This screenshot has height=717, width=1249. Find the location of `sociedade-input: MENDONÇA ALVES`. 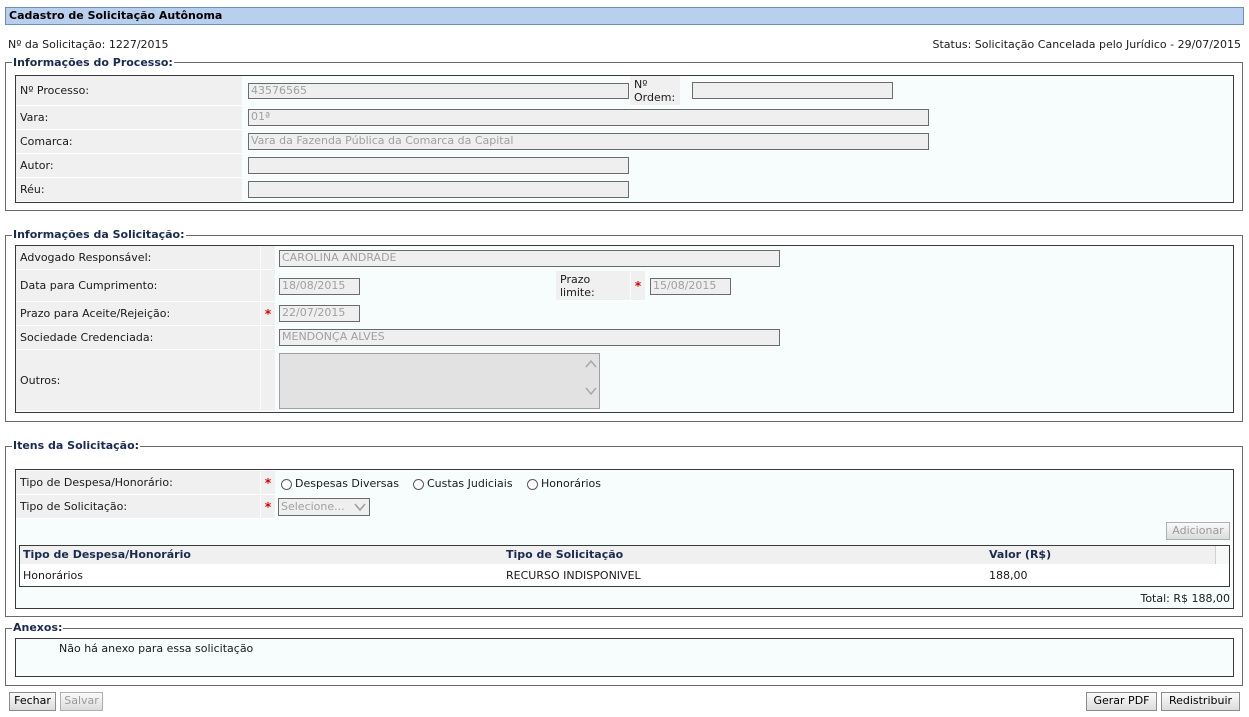

sociedade-input: MENDONÇA ALVES is located at coordinates (529, 337).